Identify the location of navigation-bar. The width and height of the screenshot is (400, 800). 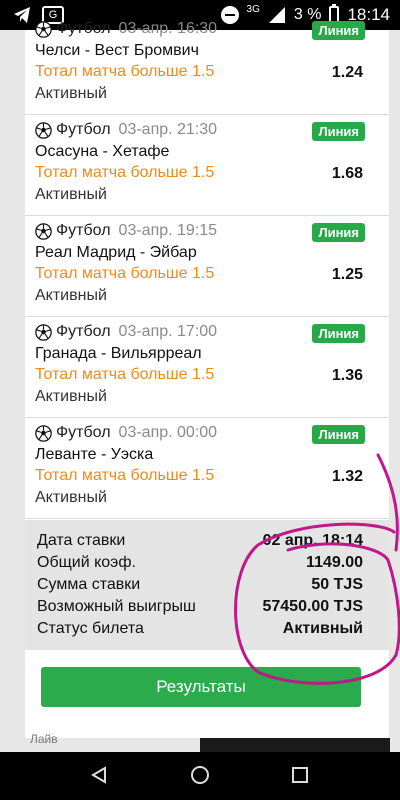
(200, 776).